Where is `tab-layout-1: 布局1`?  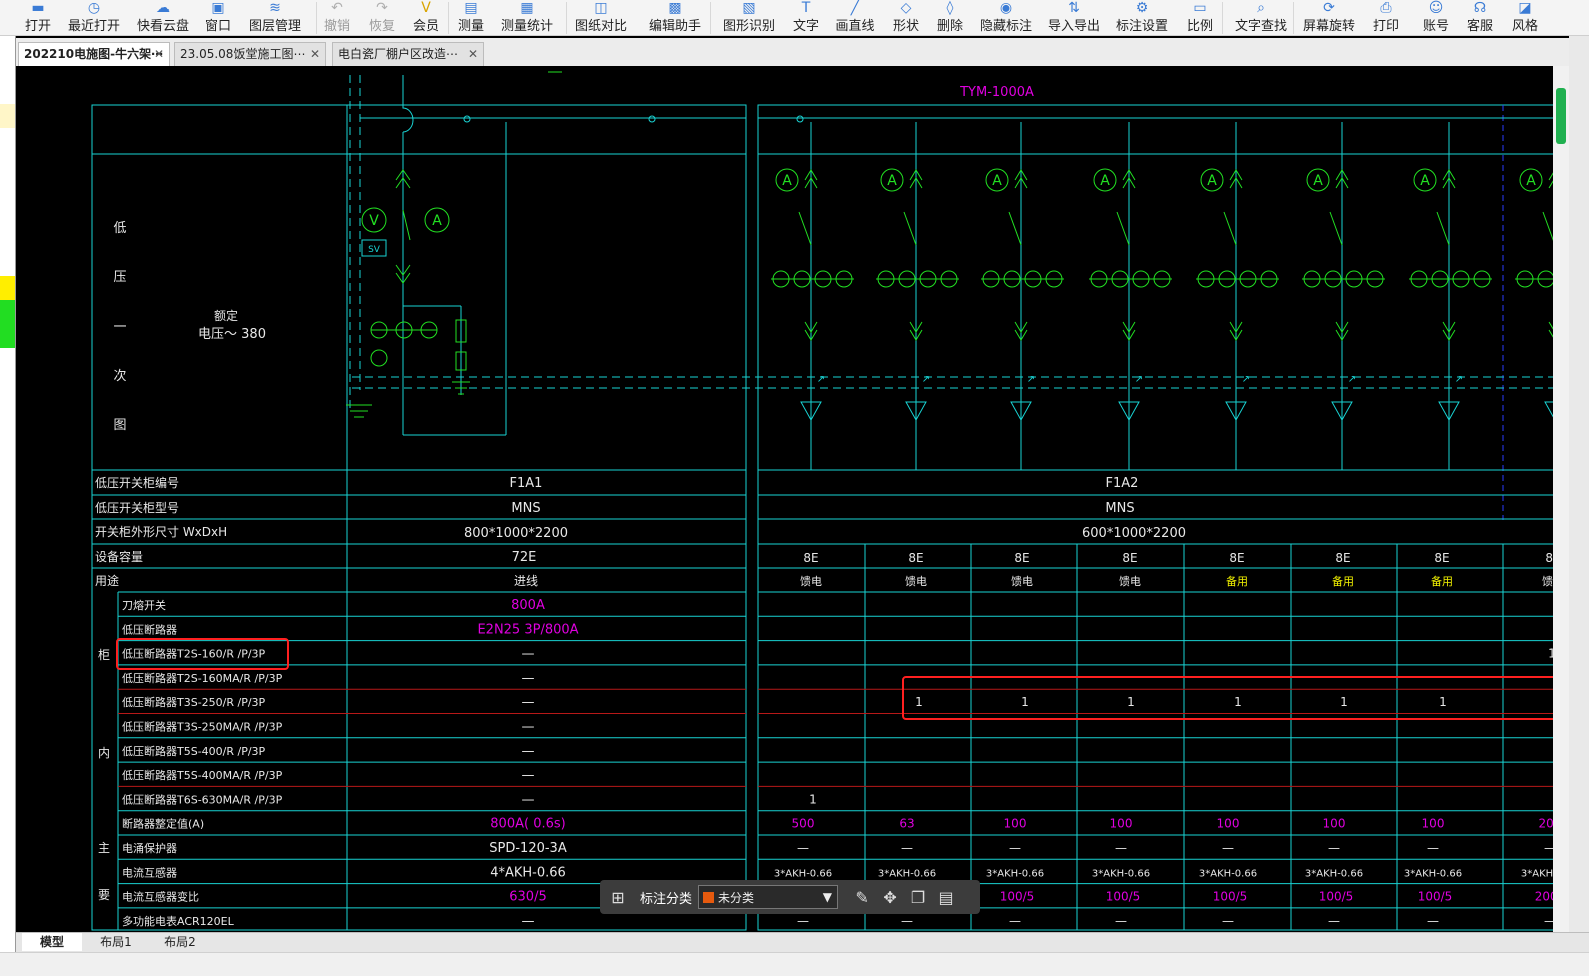 tab-layout-1: 布局1 is located at coordinates (116, 942).